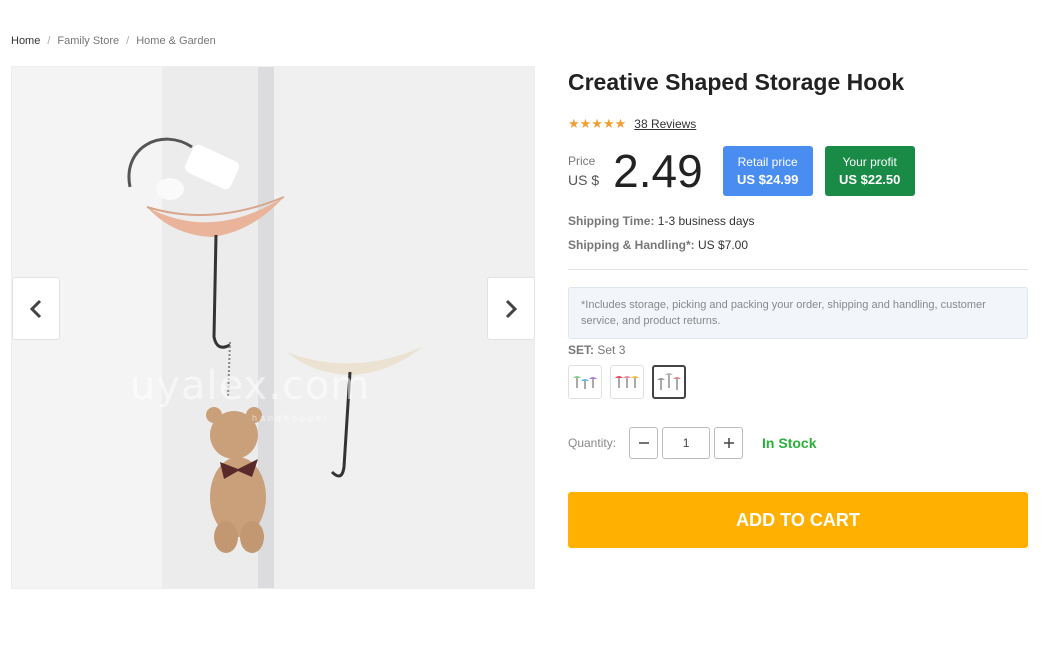  I want to click on chevron-left-icon, so click(35, 308).